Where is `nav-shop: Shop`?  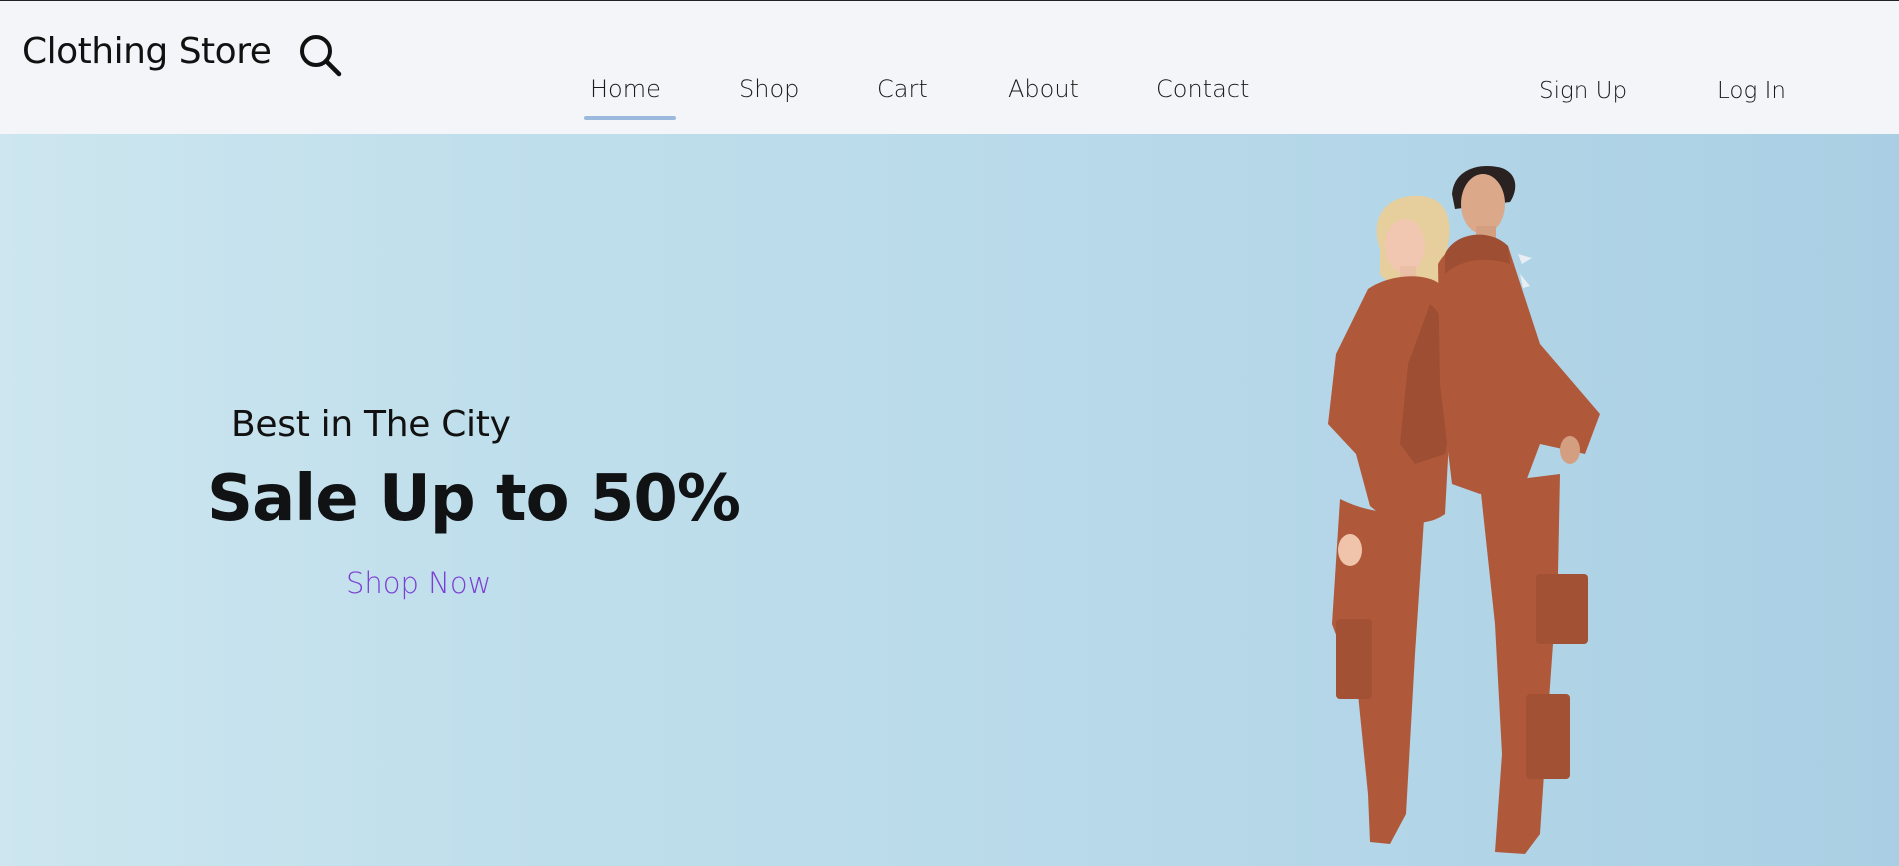 nav-shop: Shop is located at coordinates (769, 89).